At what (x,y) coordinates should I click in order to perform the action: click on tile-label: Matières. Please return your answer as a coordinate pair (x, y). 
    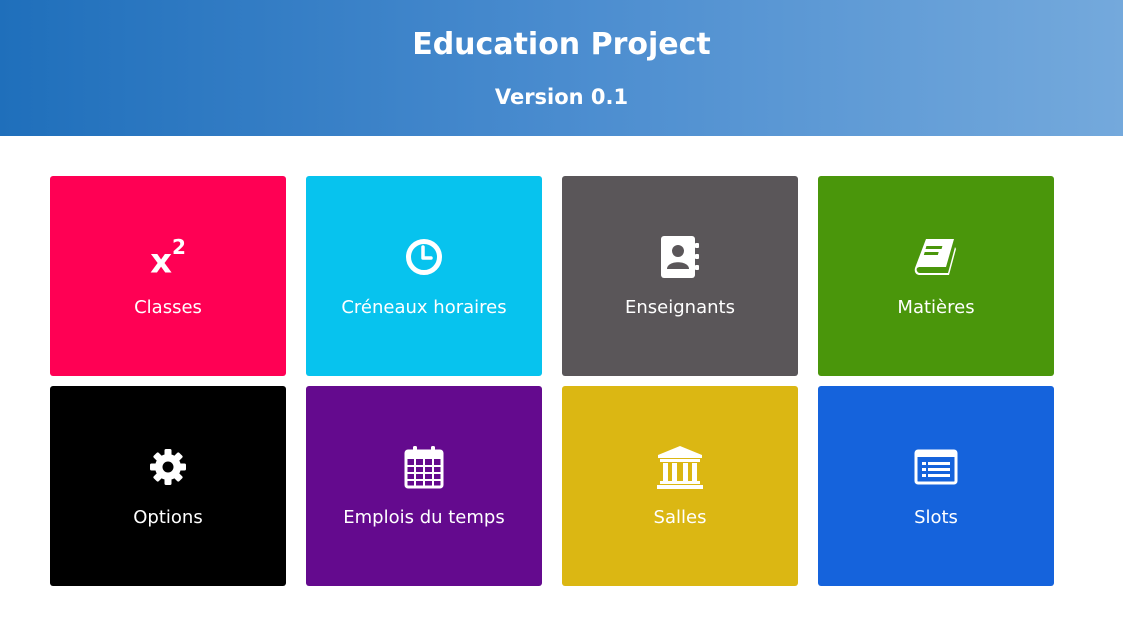
    Looking at the image, I should click on (936, 307).